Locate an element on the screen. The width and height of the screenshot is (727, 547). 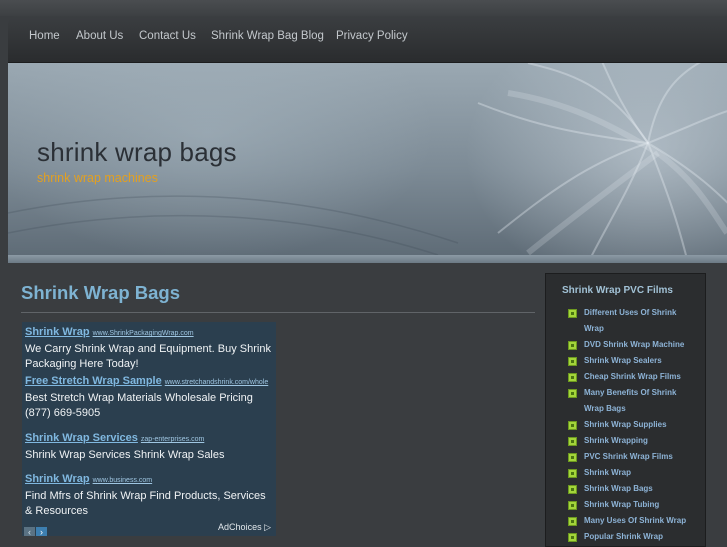
sidebar-link: Many Benefits Of Shrink Wrap Bags is located at coordinates (632, 401).